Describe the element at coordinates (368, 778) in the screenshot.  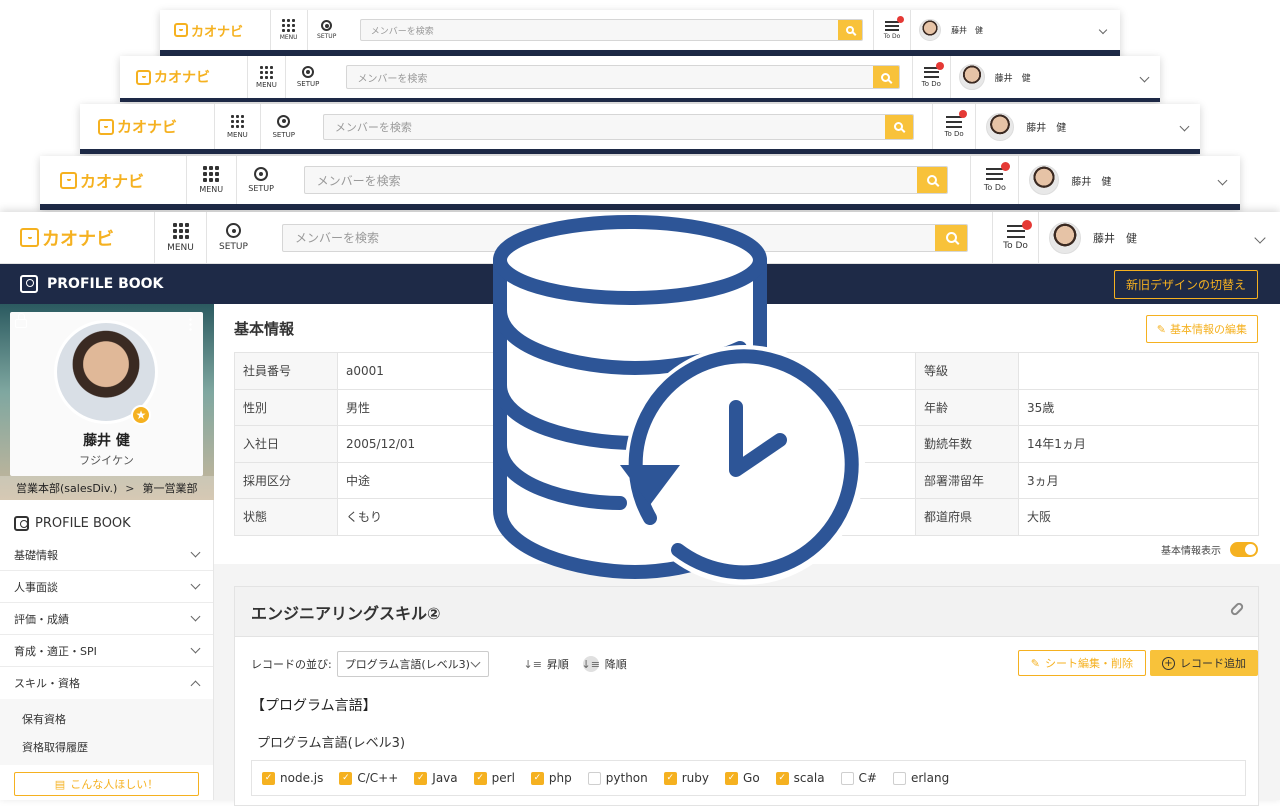
I see `checkbox-c-cpp: ✓ C/C++` at that location.